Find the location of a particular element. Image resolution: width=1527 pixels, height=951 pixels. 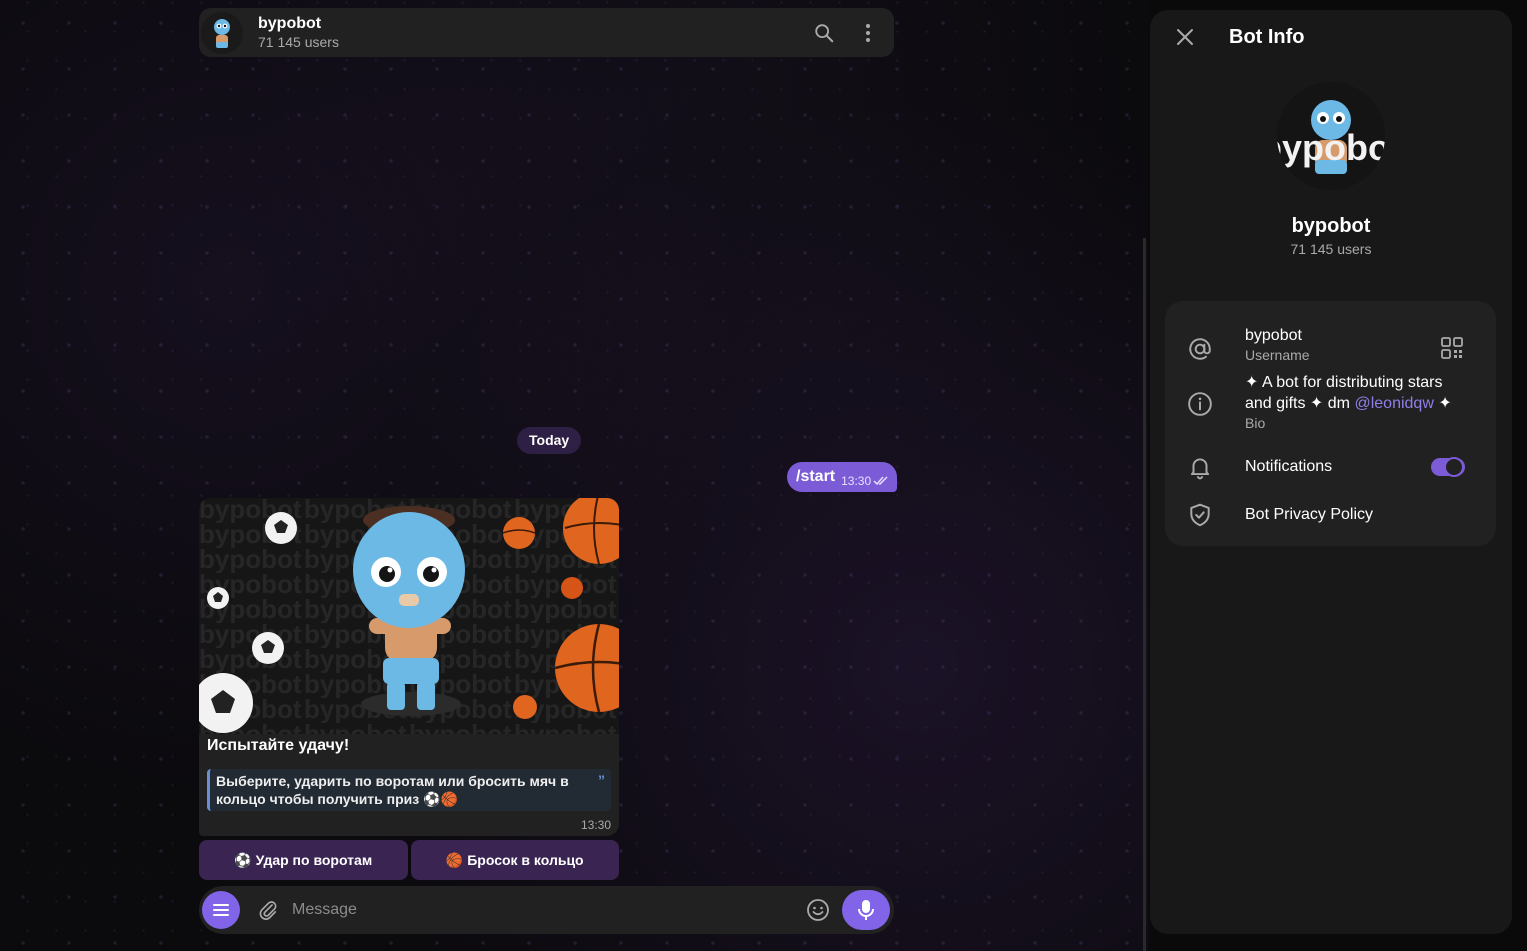

message-composer is located at coordinates (546, 910).